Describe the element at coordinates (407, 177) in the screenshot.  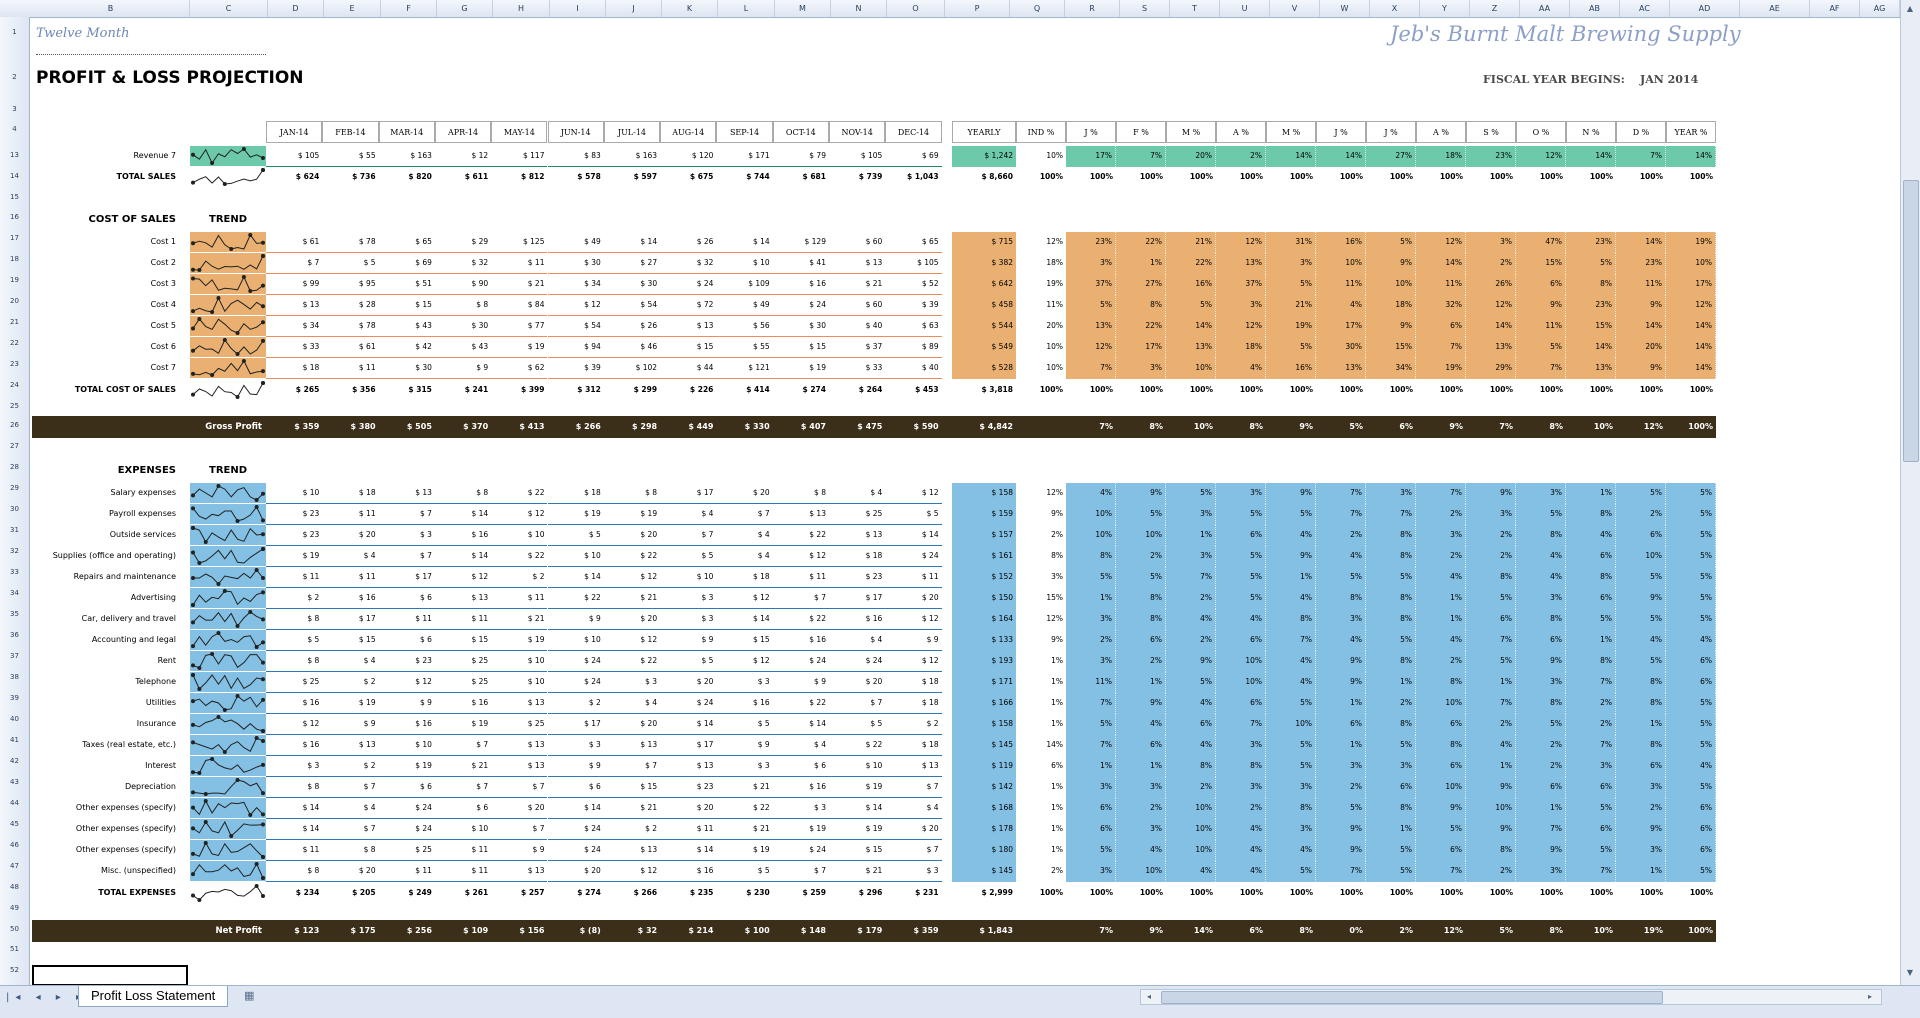
I see `month-value: $ 820` at that location.